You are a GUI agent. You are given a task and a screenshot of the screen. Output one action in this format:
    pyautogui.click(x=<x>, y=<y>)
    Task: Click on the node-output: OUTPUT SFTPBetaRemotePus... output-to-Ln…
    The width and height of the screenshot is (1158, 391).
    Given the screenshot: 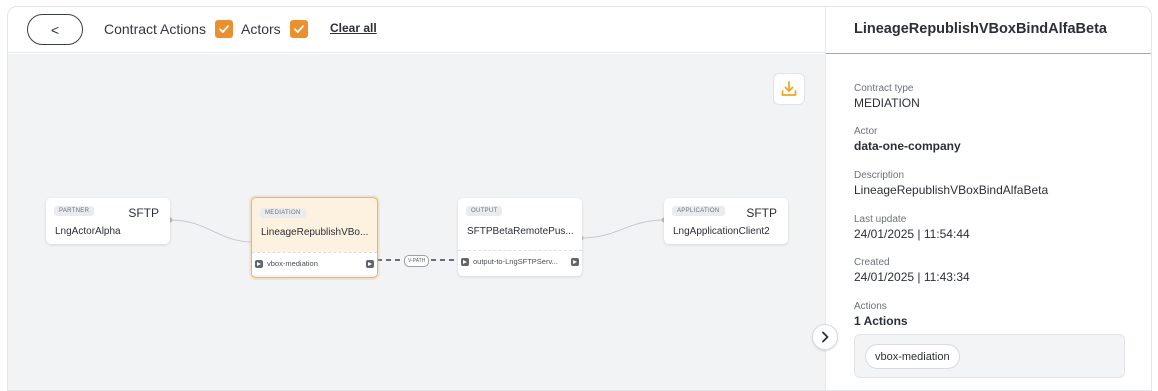 What is the action you would take?
    pyautogui.click(x=520, y=237)
    